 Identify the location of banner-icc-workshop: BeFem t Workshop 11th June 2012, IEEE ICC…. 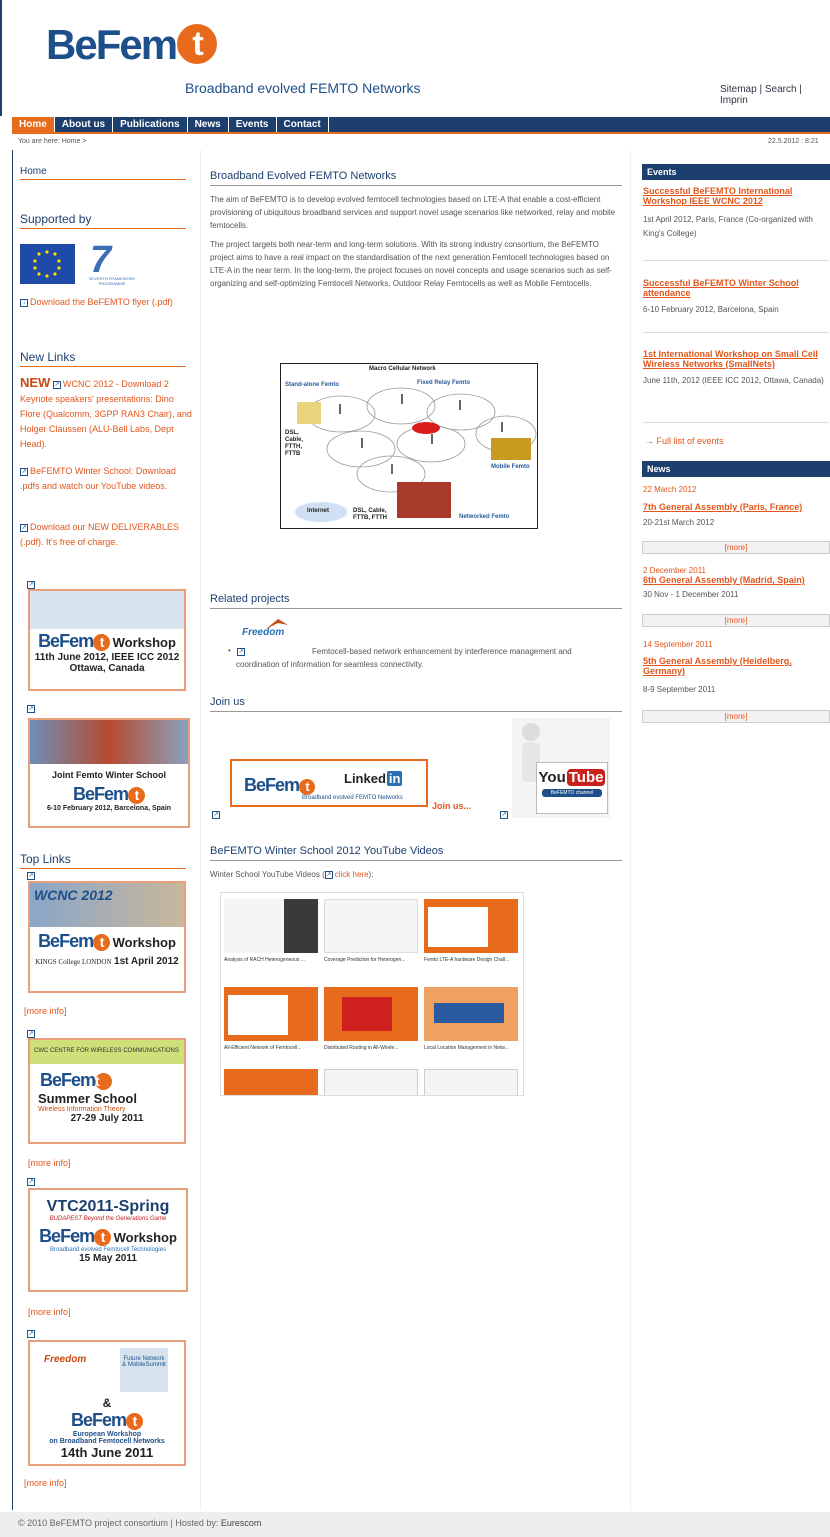
(107, 640).